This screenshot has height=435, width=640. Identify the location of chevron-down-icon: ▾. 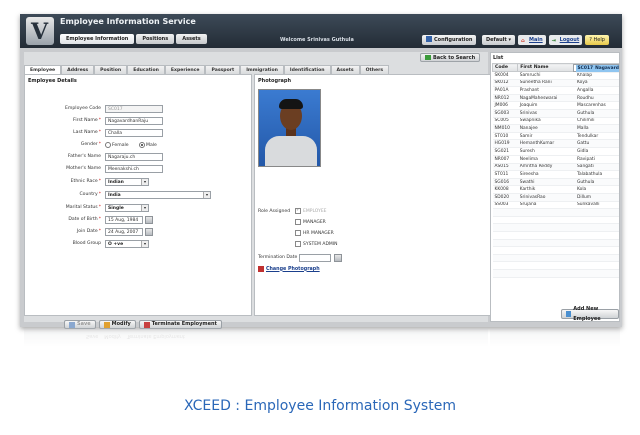
(144, 208).